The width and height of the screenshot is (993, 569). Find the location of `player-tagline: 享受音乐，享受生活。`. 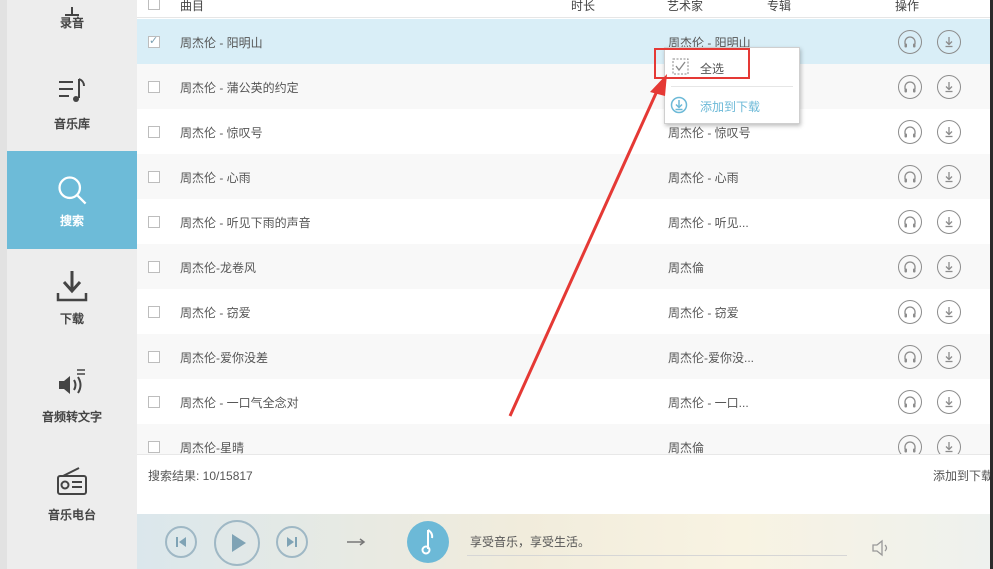

player-tagline: 享受音乐，享受生活。 is located at coordinates (530, 542).